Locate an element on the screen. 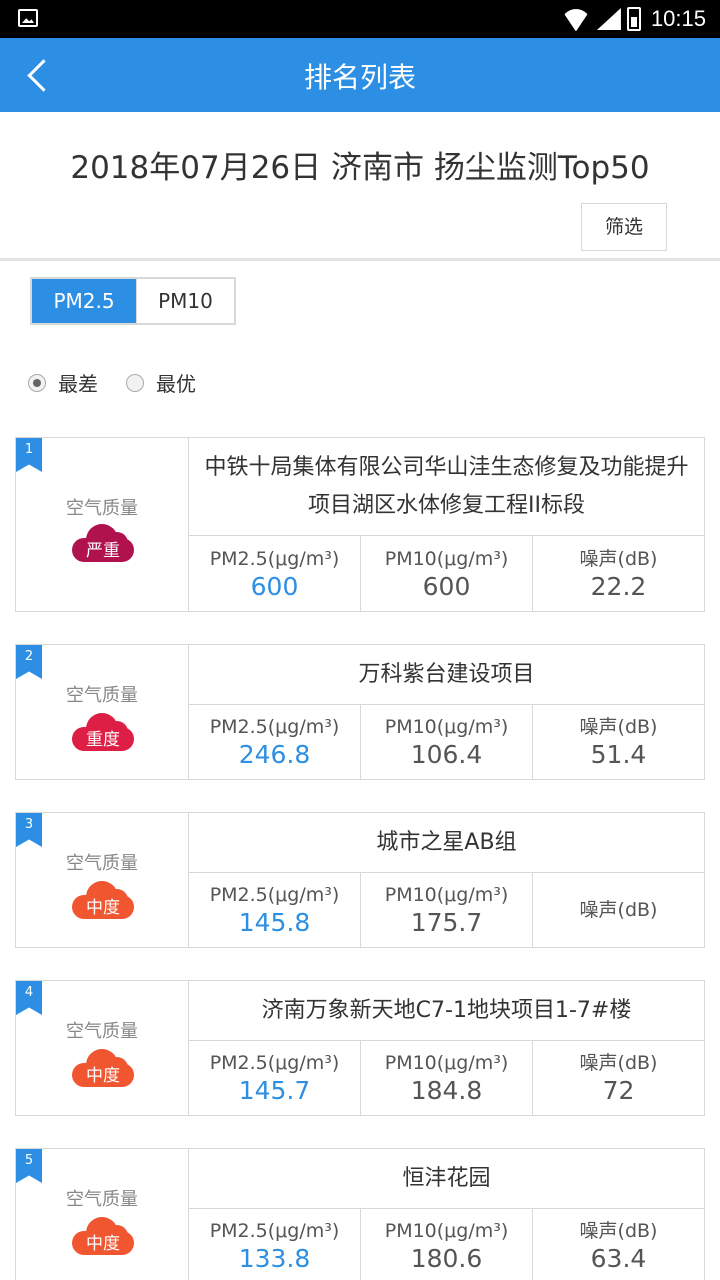  signal-icon is located at coordinates (608, 19).